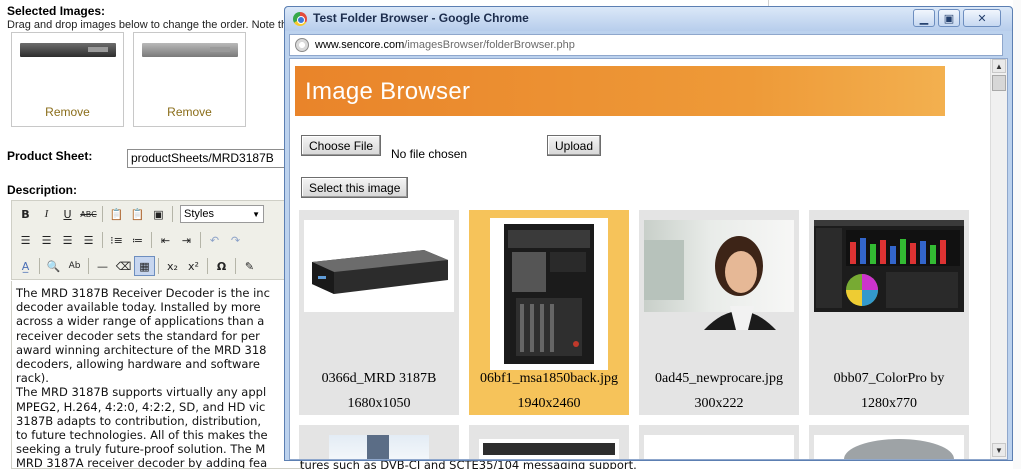  I want to click on subscript-icon: x₂, so click(172, 266).